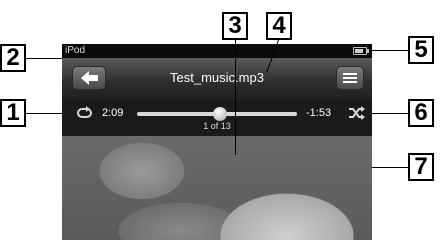 The height and width of the screenshot is (240, 445). I want to click on playback-controls: 2:09 -1:53 1 of 13, so click(217, 118).